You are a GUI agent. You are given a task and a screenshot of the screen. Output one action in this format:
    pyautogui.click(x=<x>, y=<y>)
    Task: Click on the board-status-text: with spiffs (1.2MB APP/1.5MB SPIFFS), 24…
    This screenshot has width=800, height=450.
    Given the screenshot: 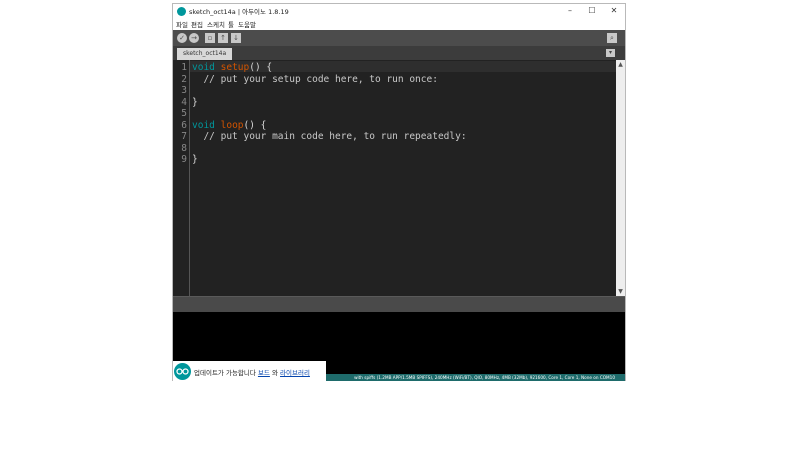 What is the action you would take?
    pyautogui.click(x=484, y=377)
    